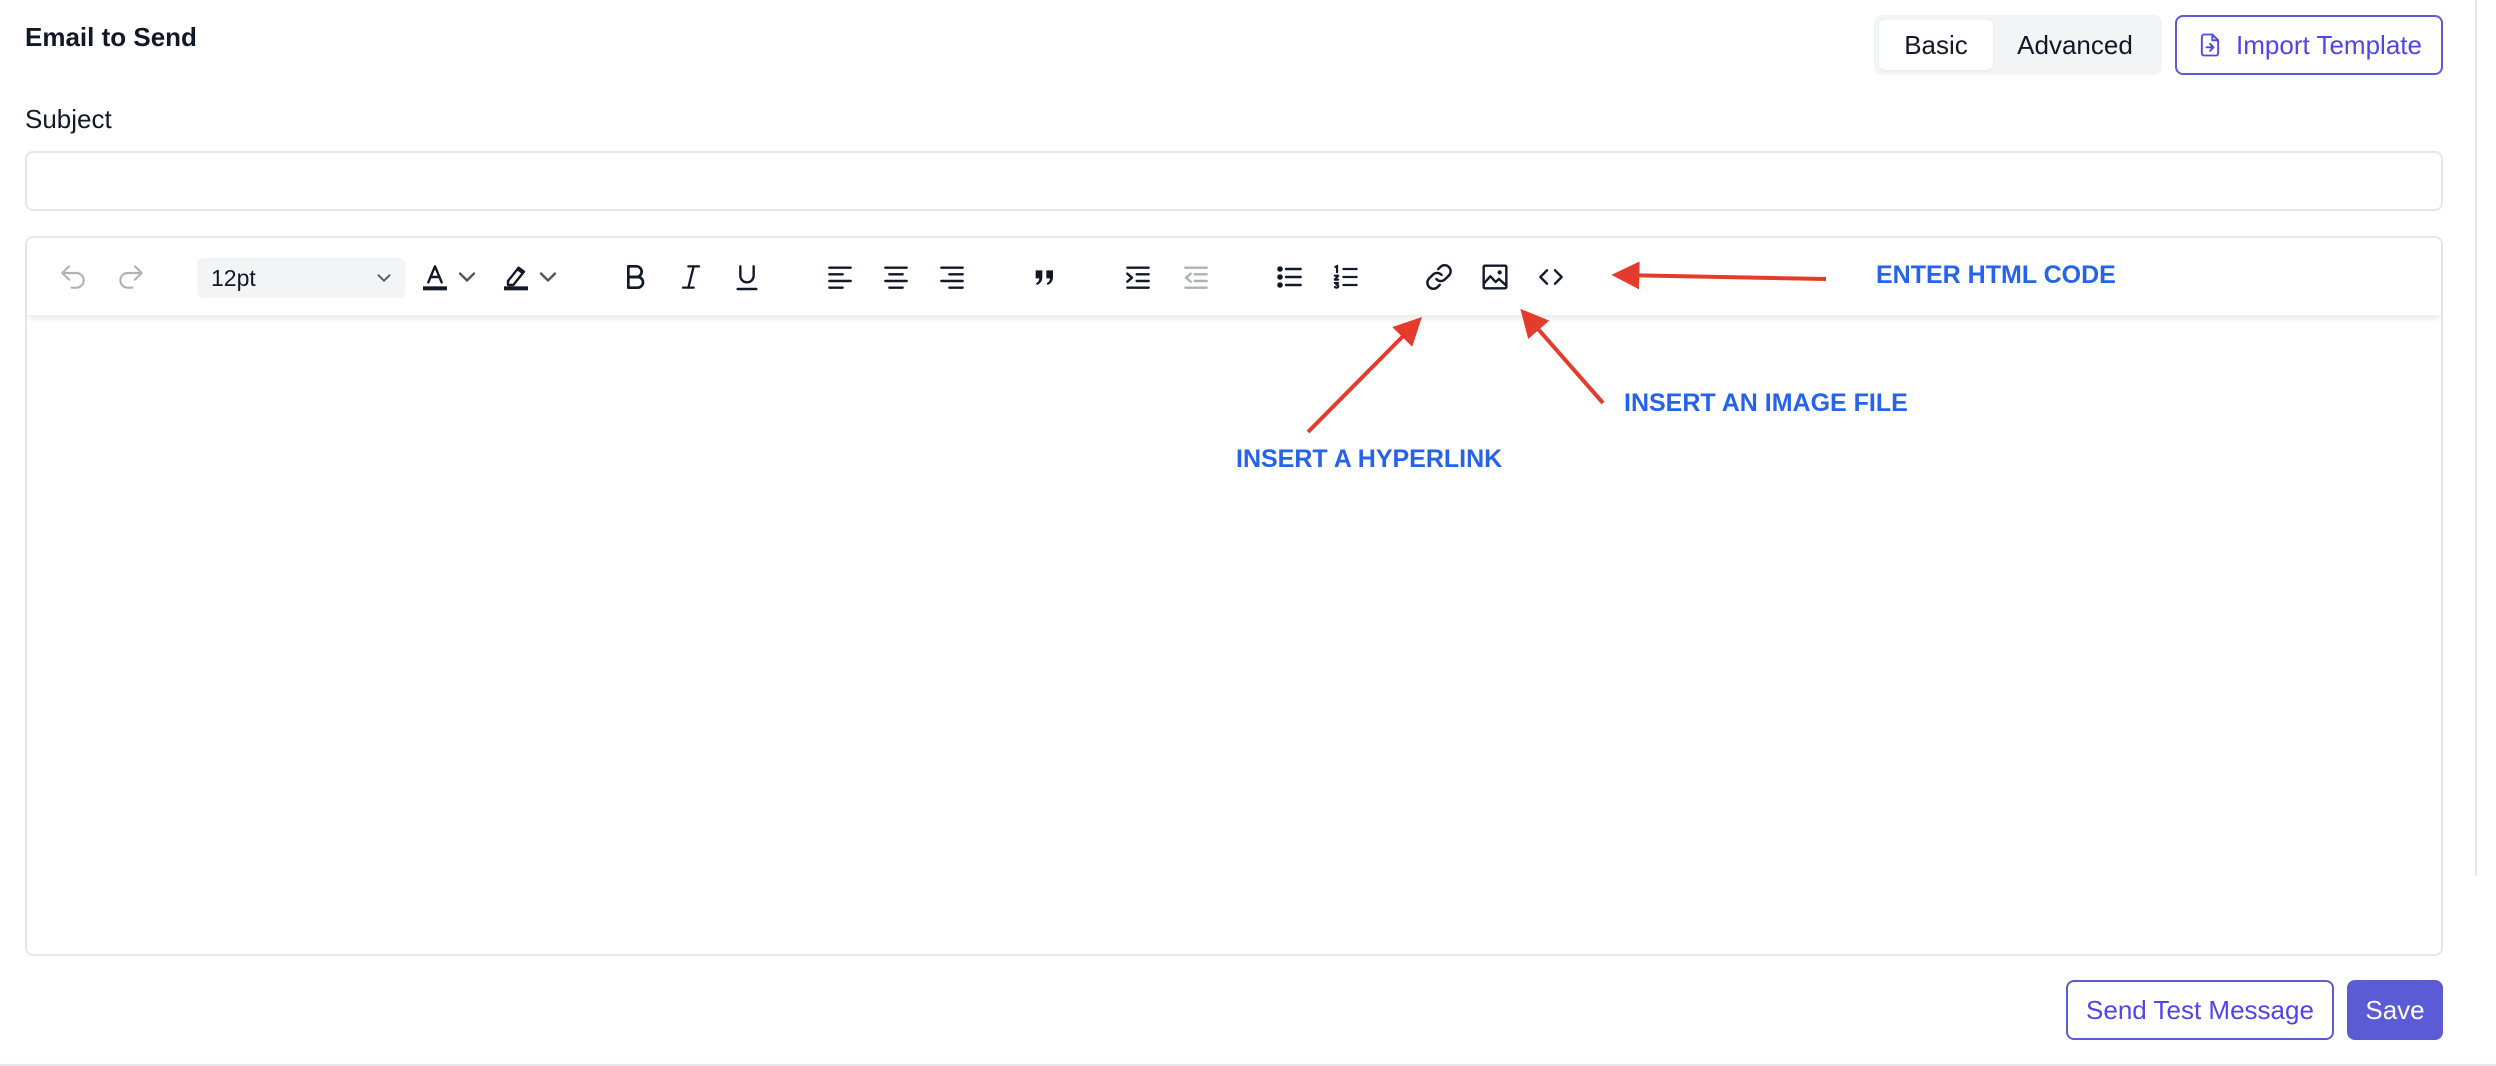 This screenshot has height=1066, width=2496. Describe the element at coordinates (896, 277) in the screenshot. I see `align-center-icon` at that location.